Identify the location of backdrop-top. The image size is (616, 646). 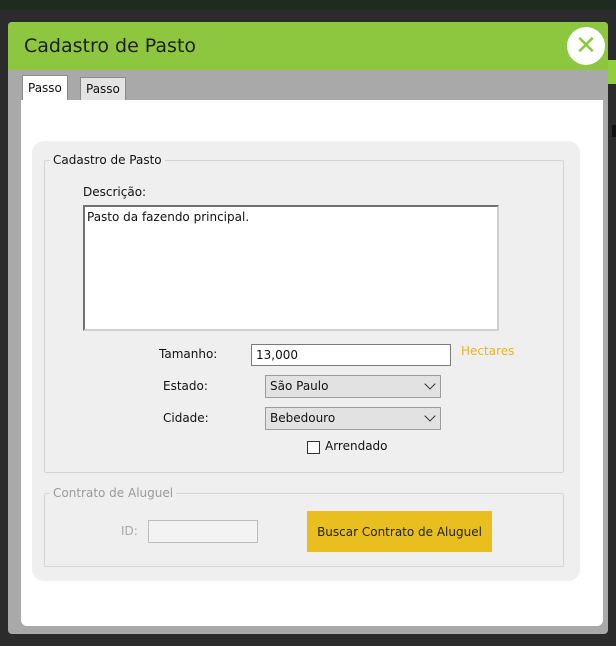
(308, 5).